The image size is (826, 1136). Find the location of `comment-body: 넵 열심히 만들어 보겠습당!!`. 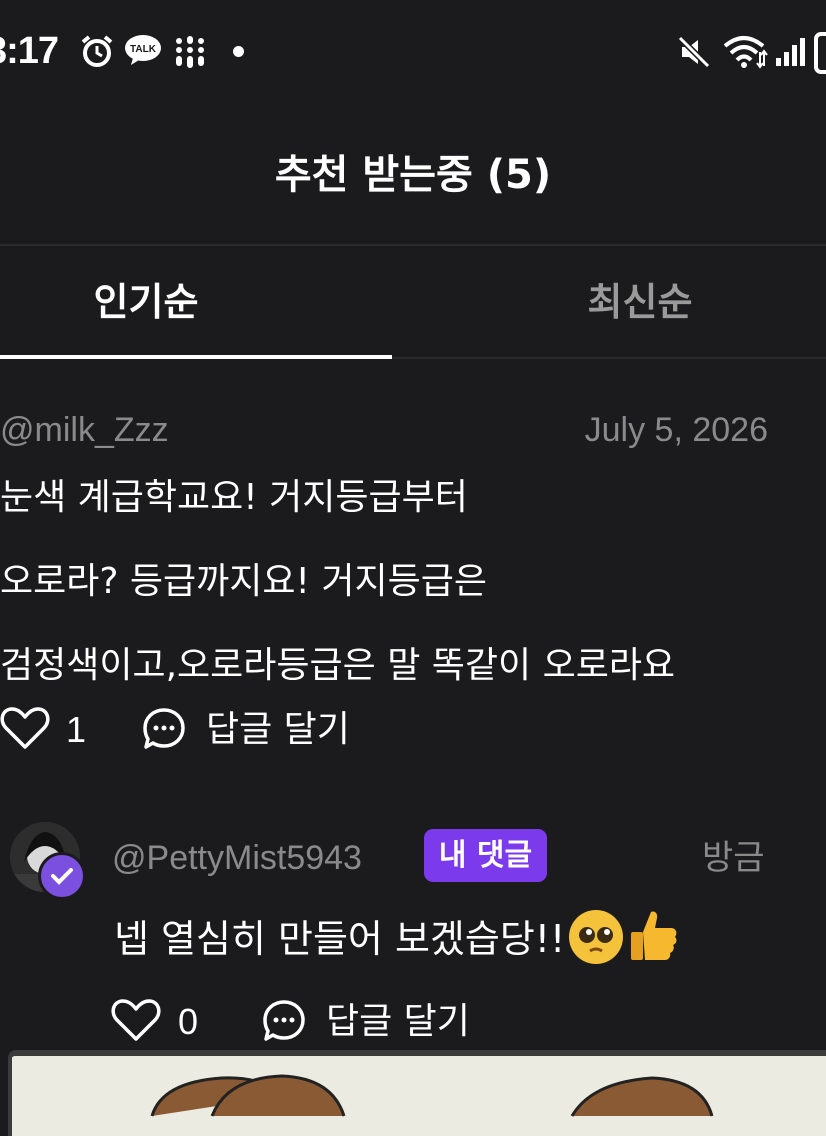

comment-body: 넵 열심히 만들어 보겠습당!! is located at coordinates (396, 936).